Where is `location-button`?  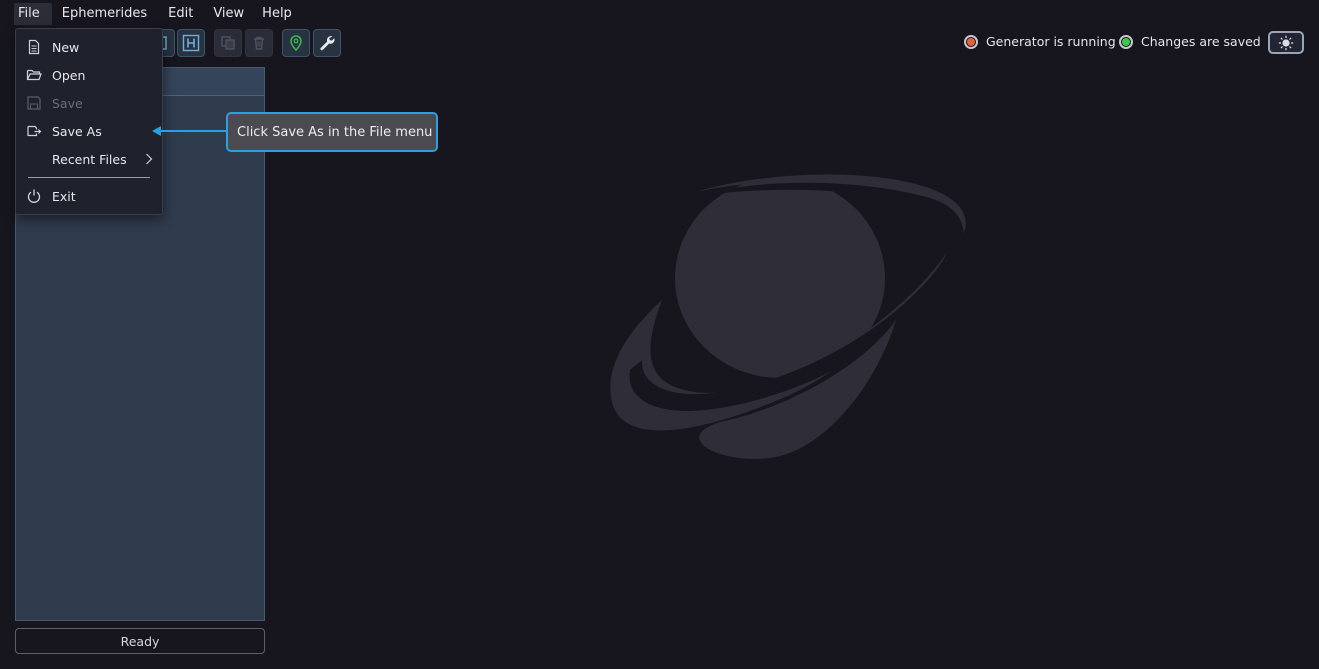
location-button is located at coordinates (296, 43).